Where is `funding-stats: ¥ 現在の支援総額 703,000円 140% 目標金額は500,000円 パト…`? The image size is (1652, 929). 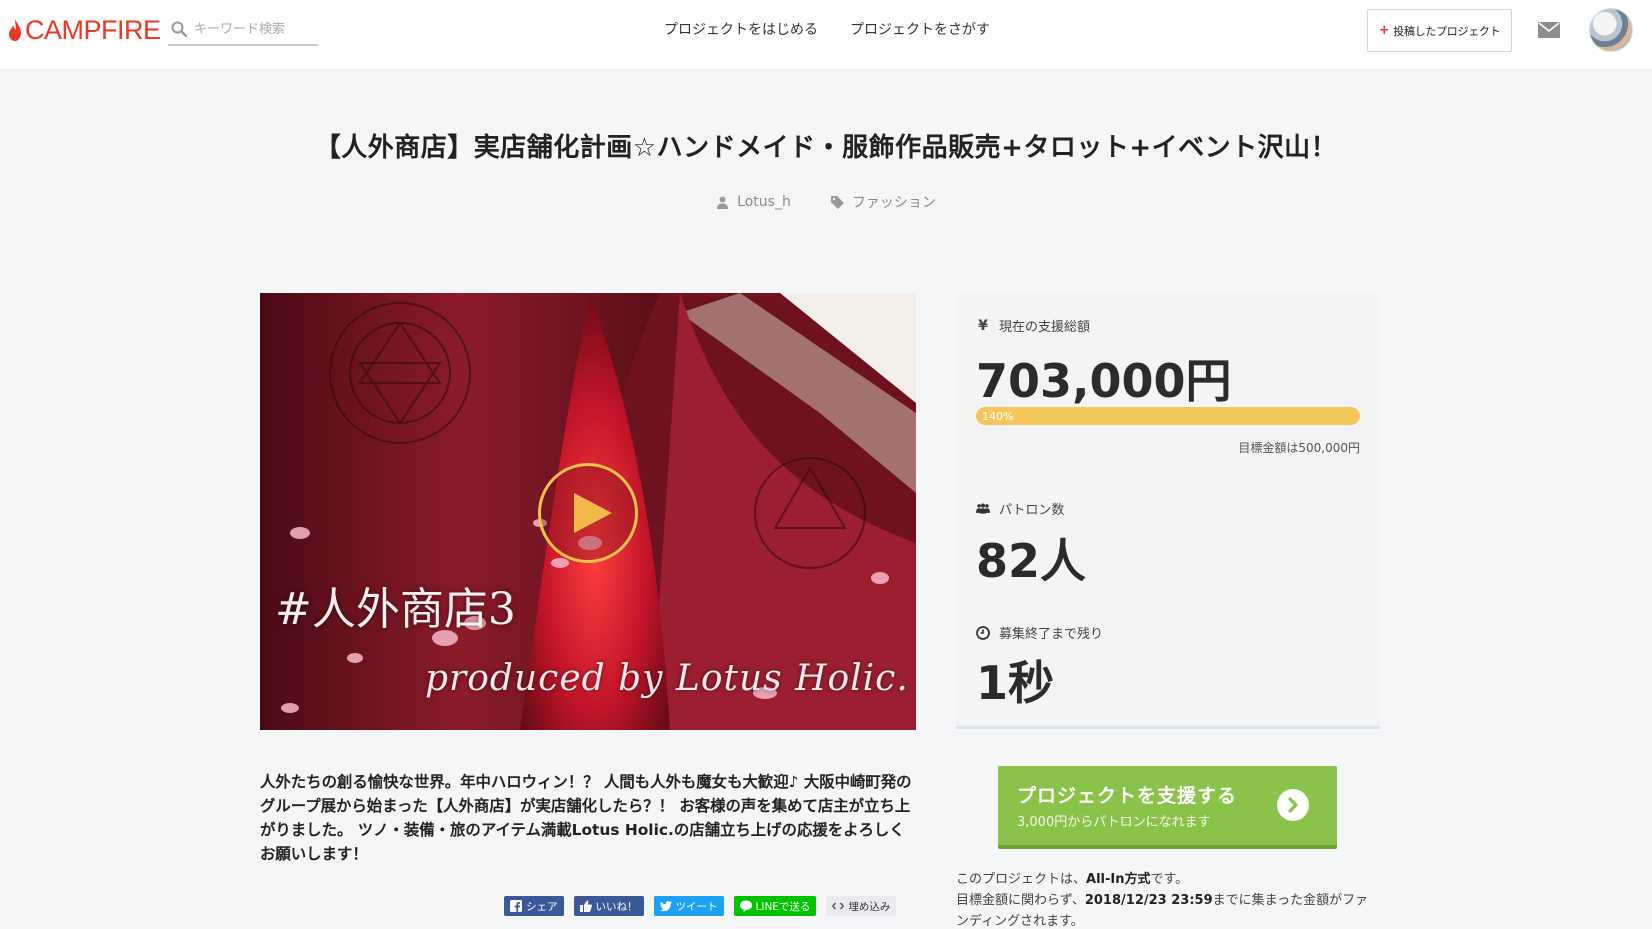 funding-stats: ¥ 現在の支援総額 703,000円 140% 目標金額は500,000円 パト… is located at coordinates (1168, 511).